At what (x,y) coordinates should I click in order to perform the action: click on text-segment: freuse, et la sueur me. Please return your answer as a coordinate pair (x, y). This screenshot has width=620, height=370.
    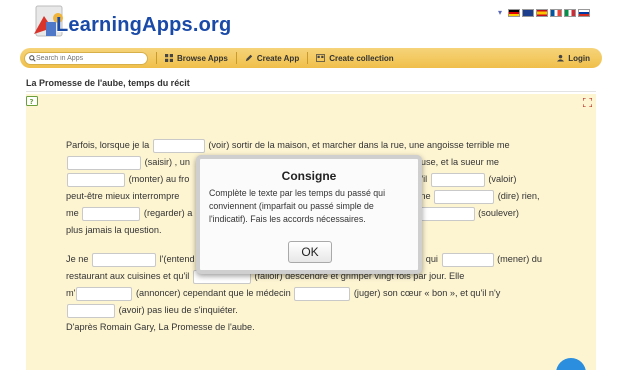
    Looking at the image, I should click on (454, 162).